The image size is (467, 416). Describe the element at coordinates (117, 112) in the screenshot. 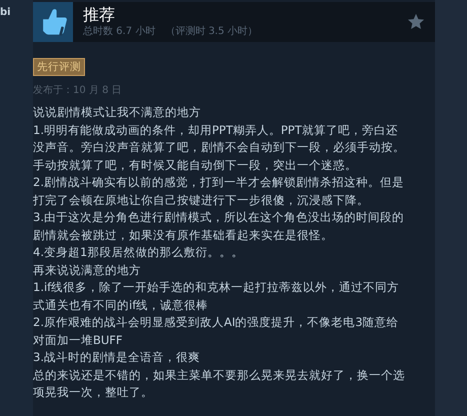

I see `review-paragraph: 说说剧情模式让我不满意的地方` at that location.